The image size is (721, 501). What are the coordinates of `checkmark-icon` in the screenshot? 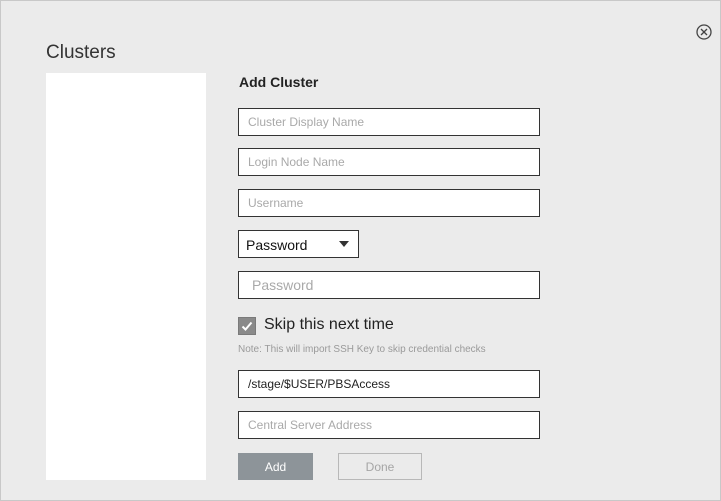 It's located at (247, 326).